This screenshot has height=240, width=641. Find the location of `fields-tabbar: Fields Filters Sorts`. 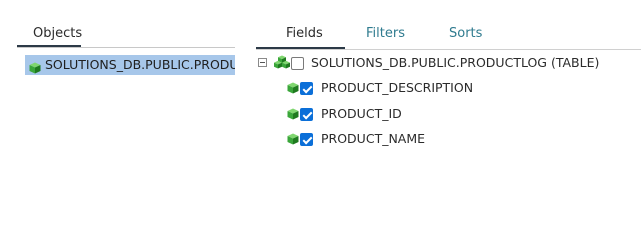

fields-tabbar: Fields Filters Sorts is located at coordinates (448, 36).